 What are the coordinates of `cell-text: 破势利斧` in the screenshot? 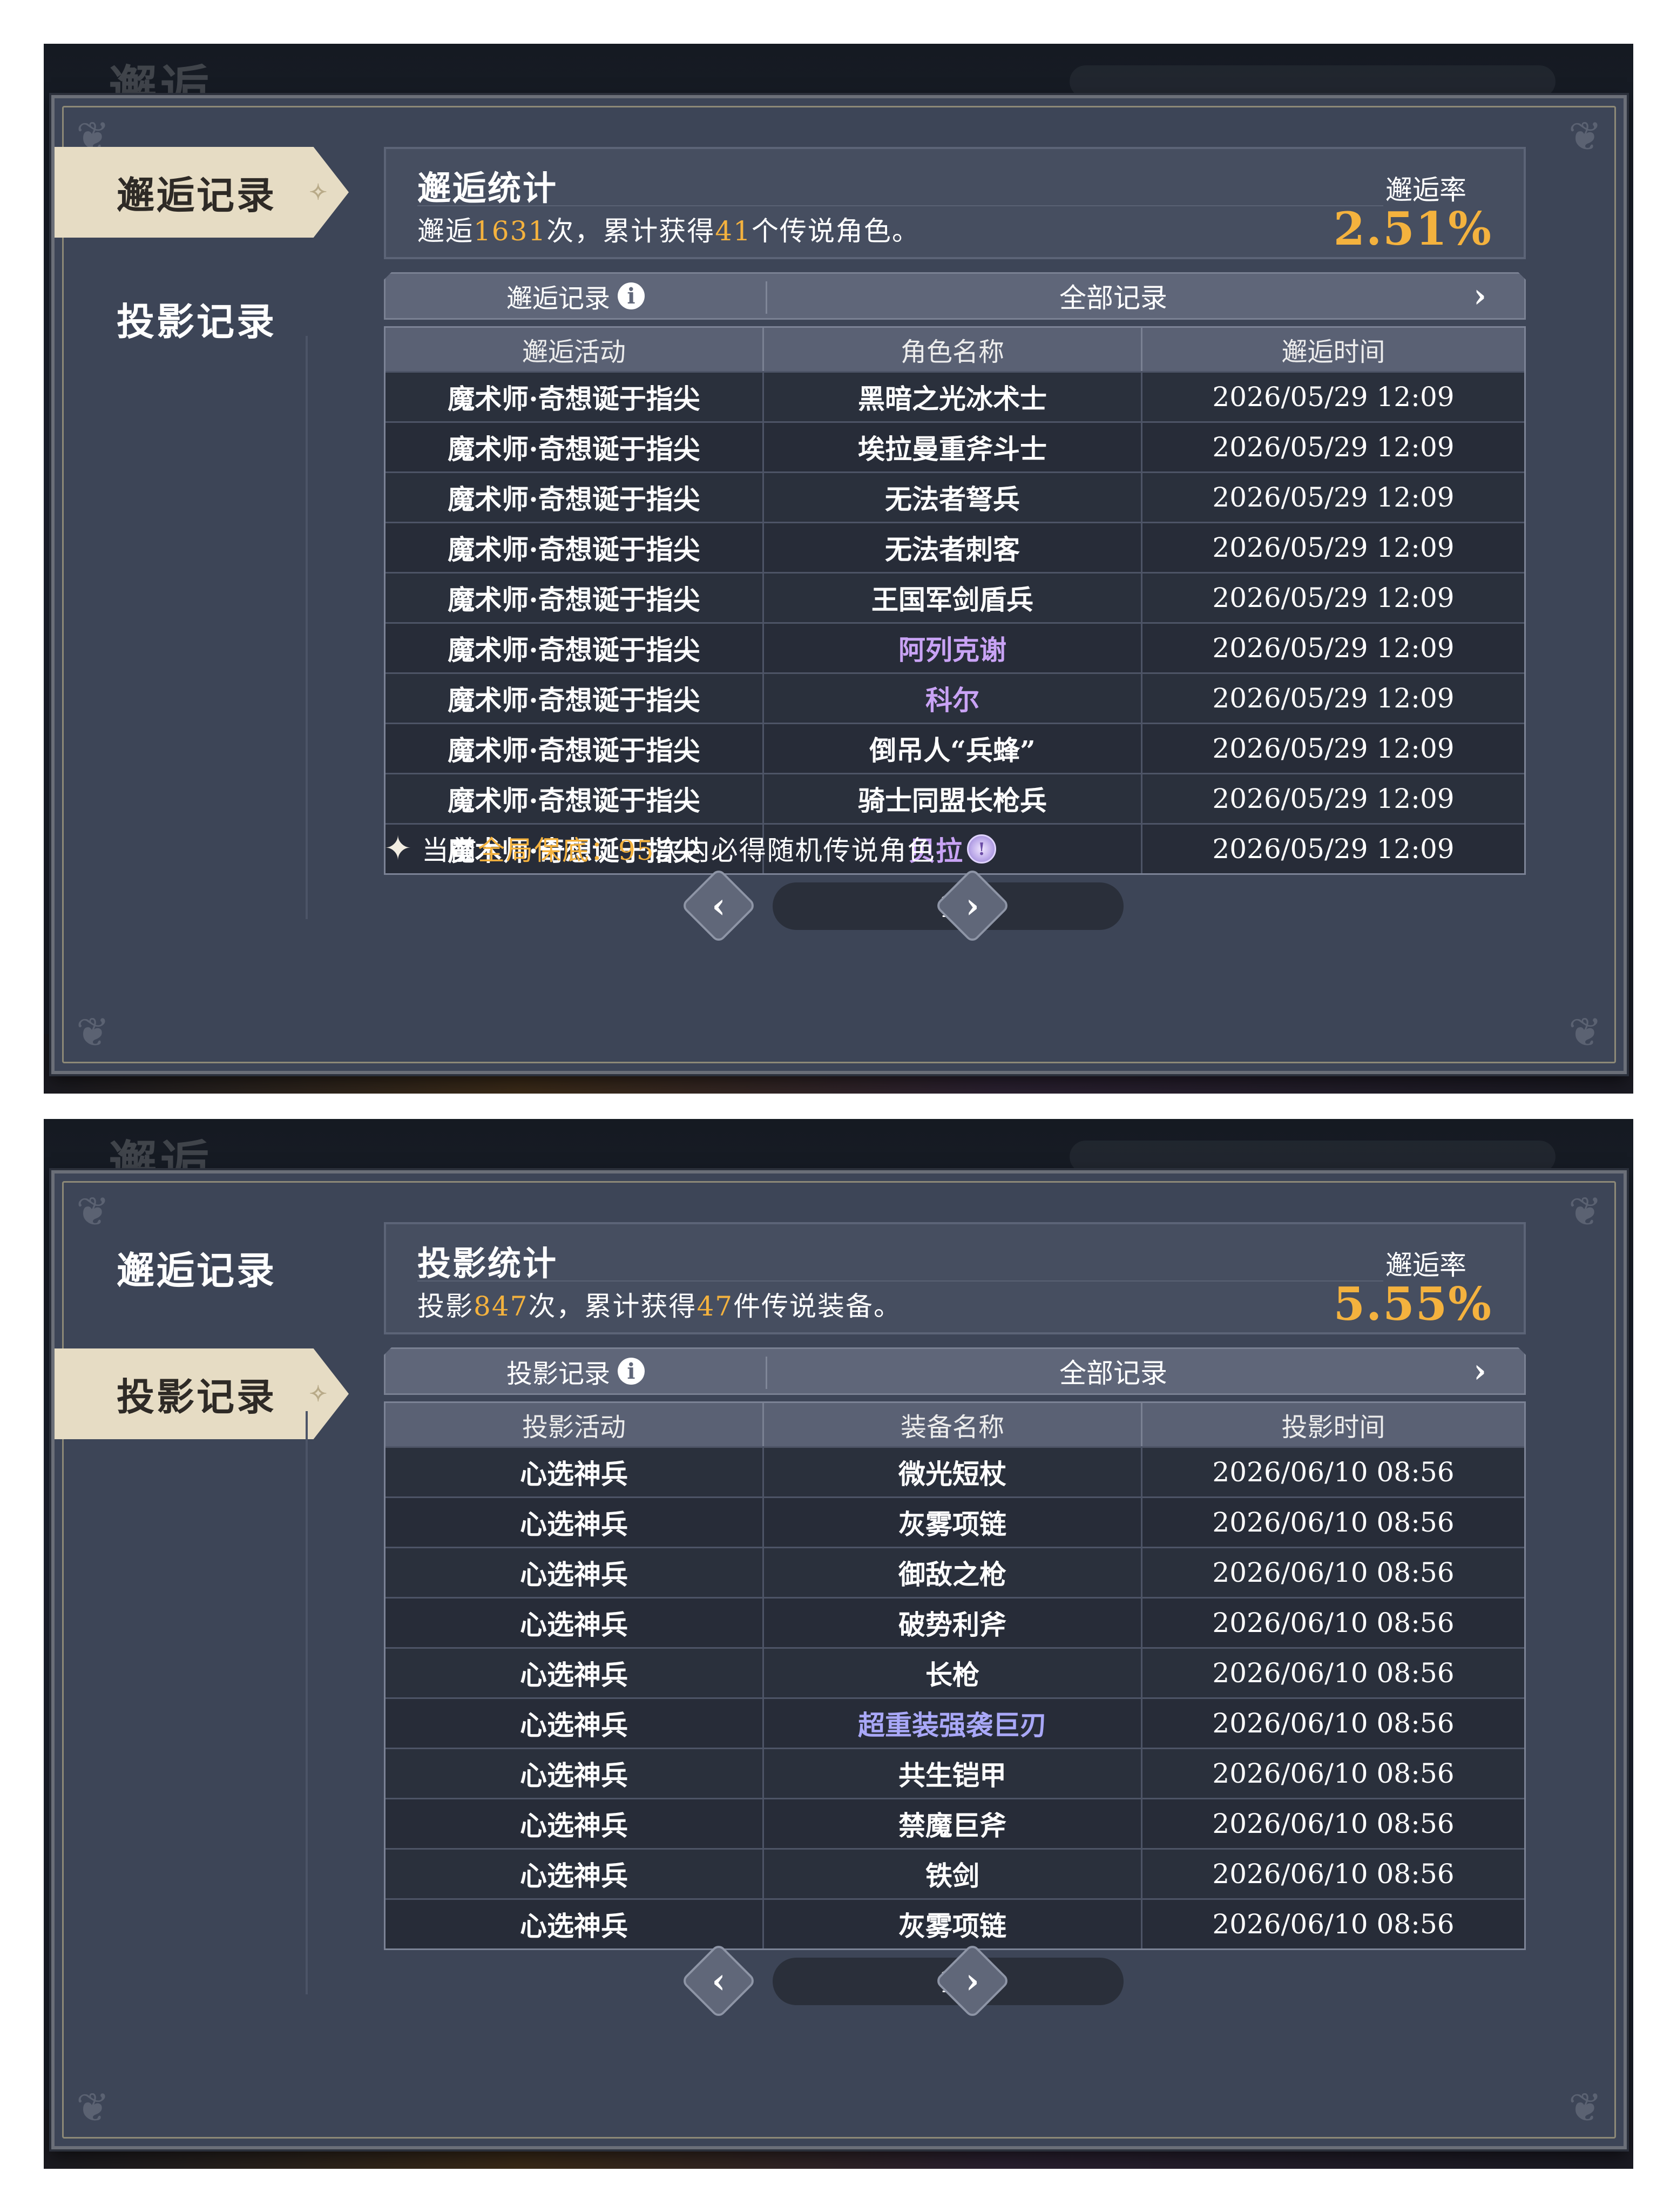 It's located at (952, 1625).